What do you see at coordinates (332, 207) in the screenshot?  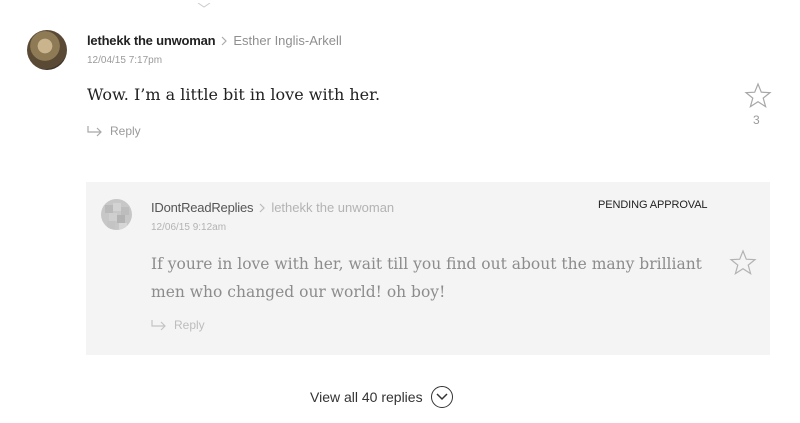 I see `reply-to-name: lethekk the unwoman` at bounding box center [332, 207].